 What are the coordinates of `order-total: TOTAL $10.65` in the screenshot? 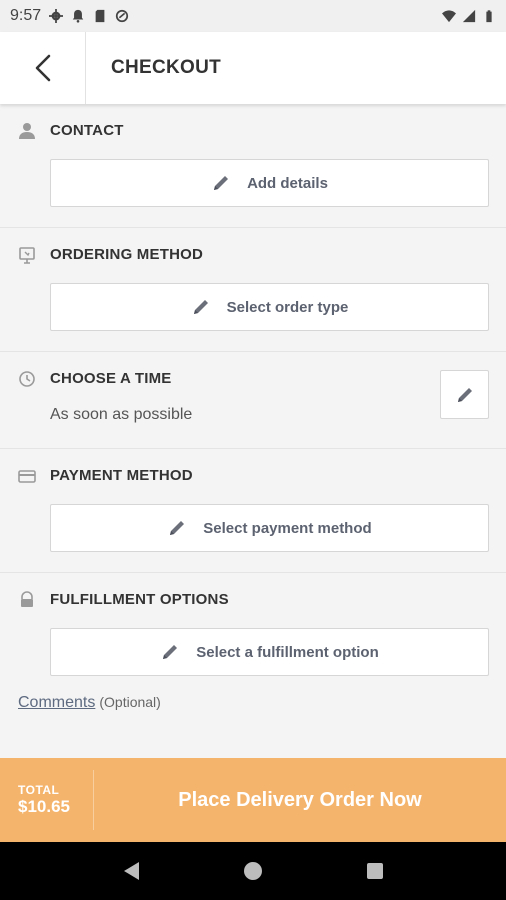 It's located at (47, 800).